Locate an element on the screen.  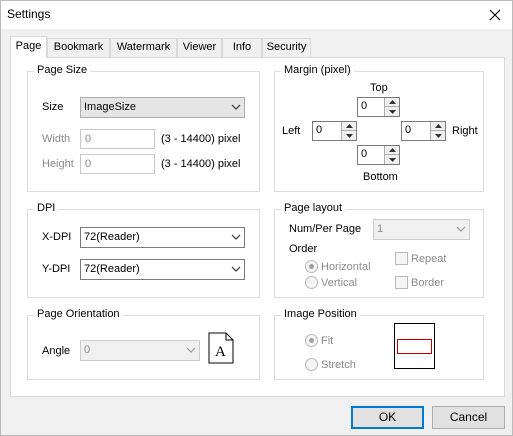
margin-bottom-value: 0 is located at coordinates (364, 154).